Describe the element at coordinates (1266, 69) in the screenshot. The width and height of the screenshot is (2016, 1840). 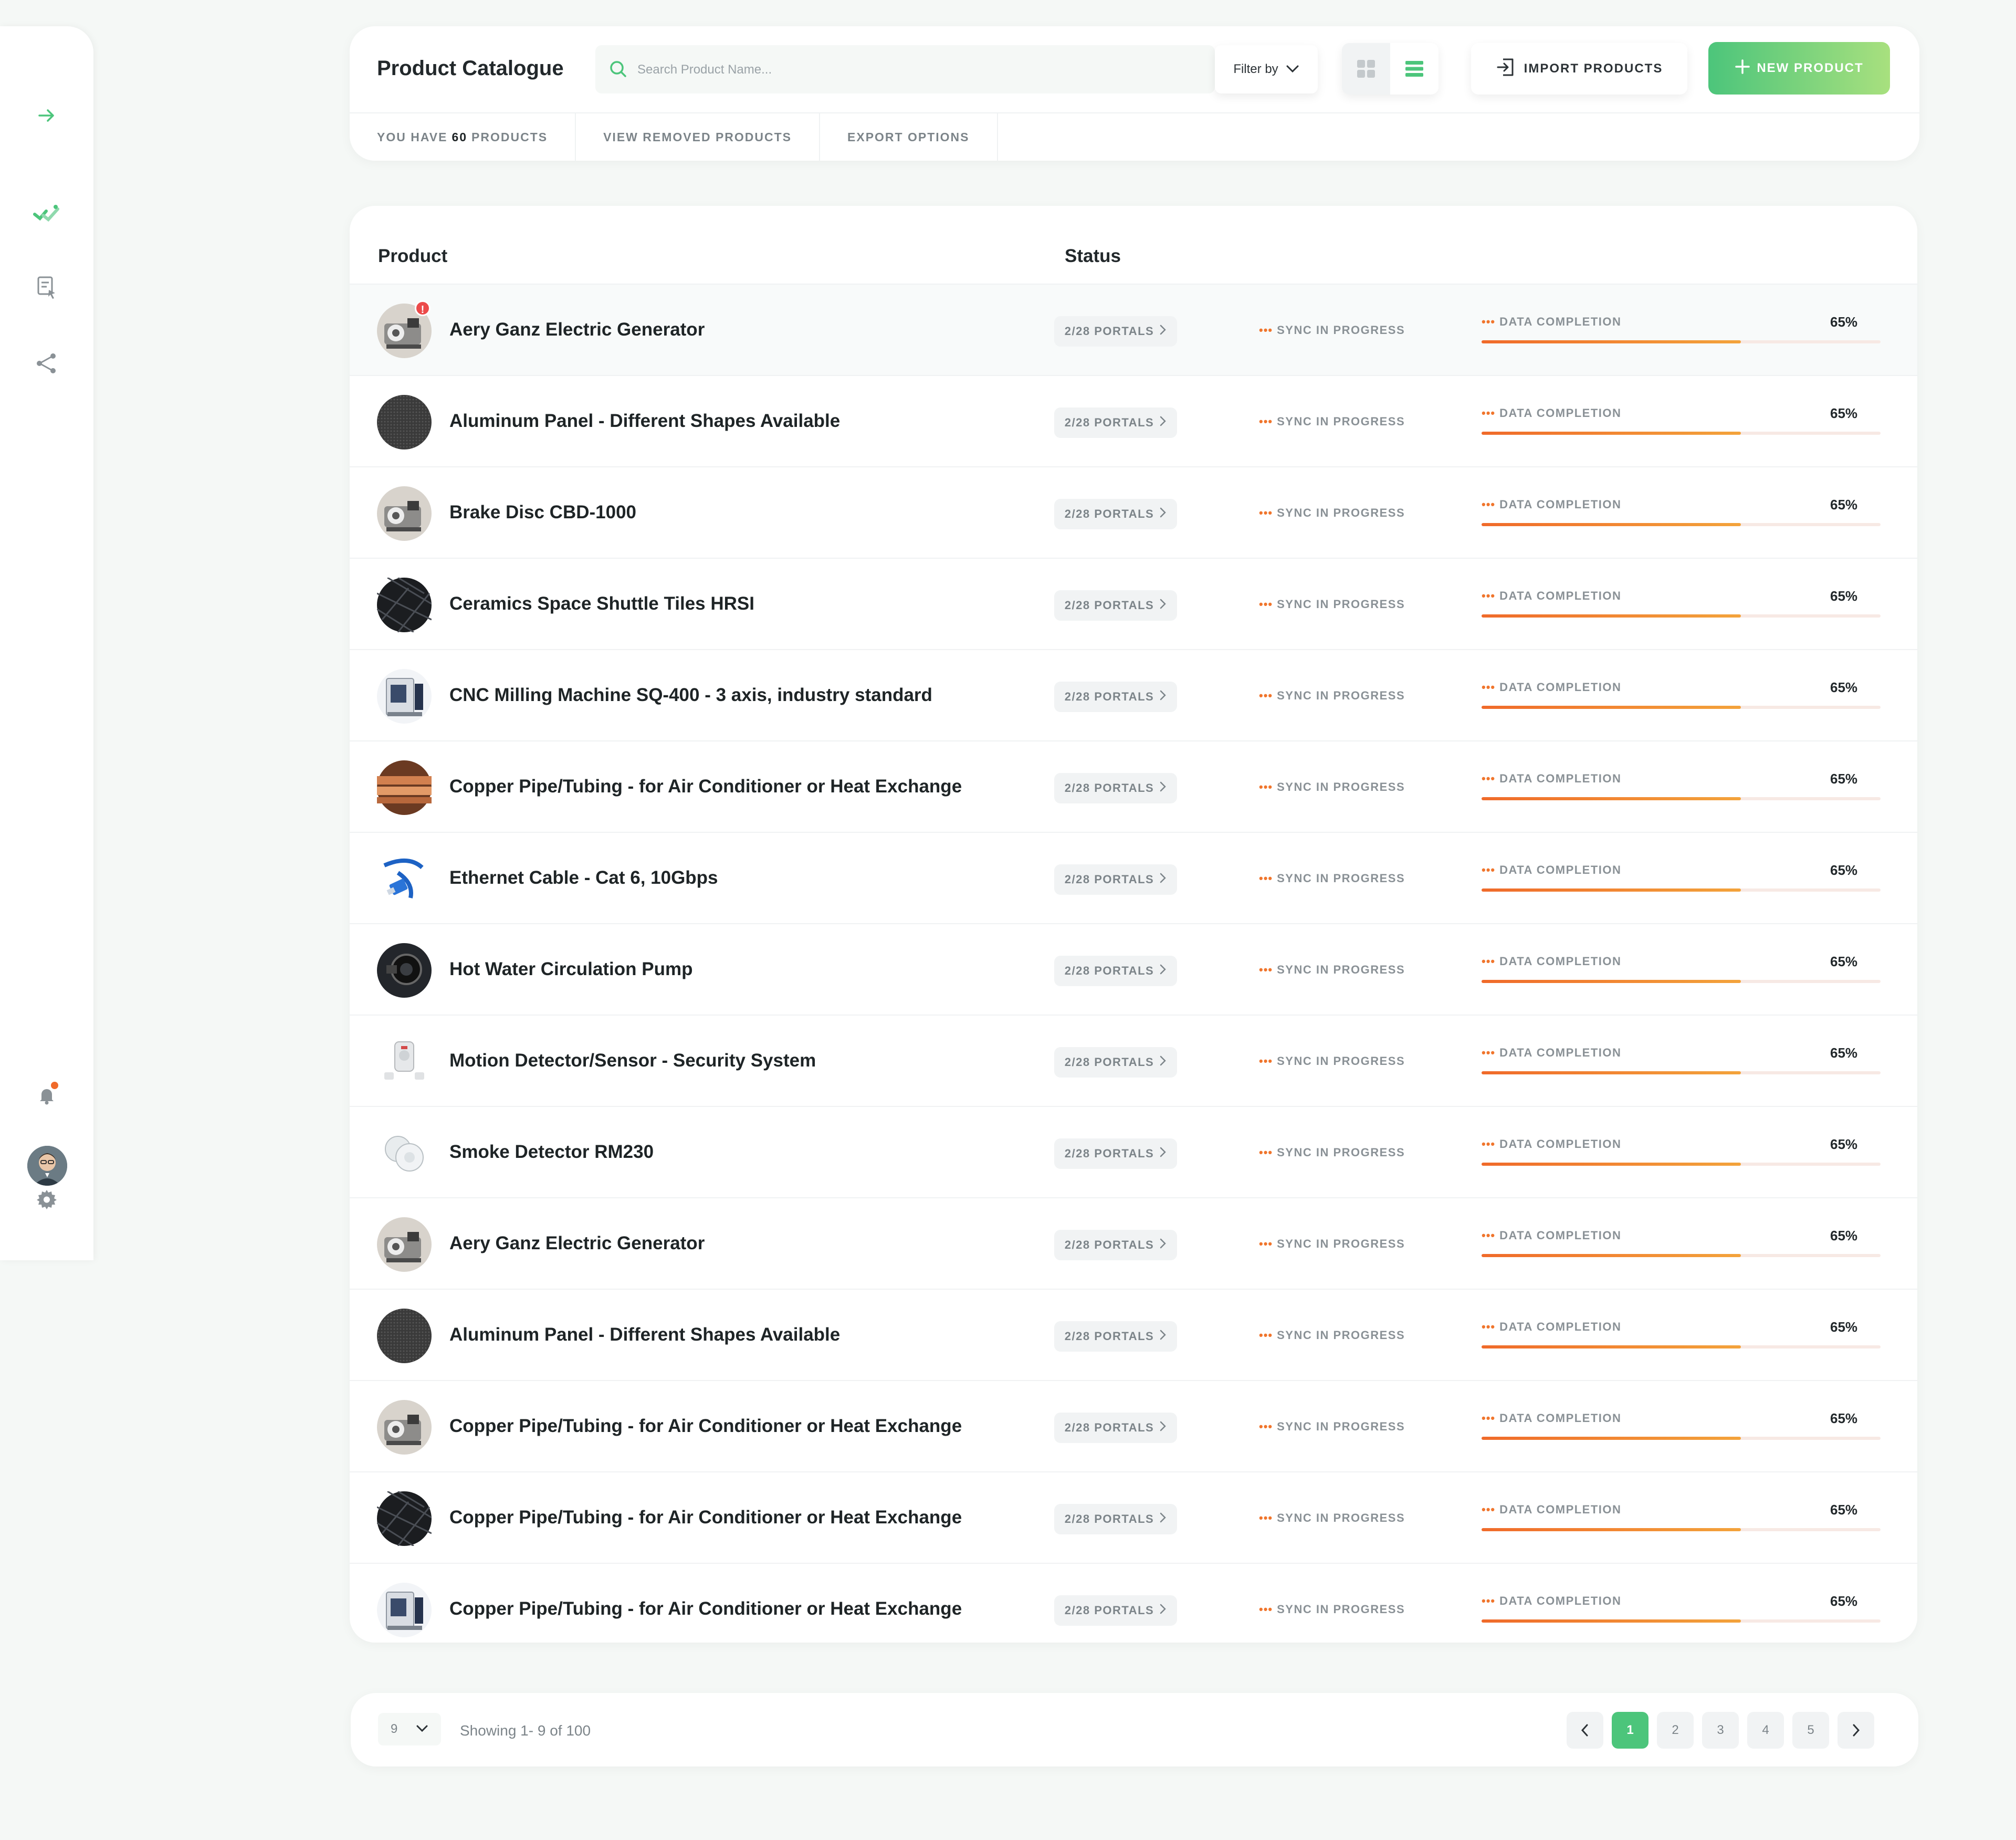
I see `filter-dropdown: Filter by` at that location.